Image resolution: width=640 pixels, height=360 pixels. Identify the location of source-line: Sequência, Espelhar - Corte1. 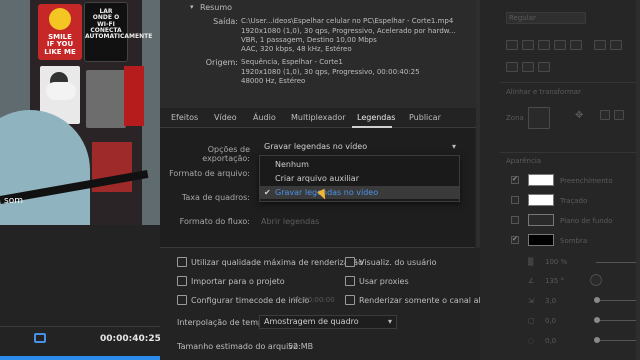
(292, 62).